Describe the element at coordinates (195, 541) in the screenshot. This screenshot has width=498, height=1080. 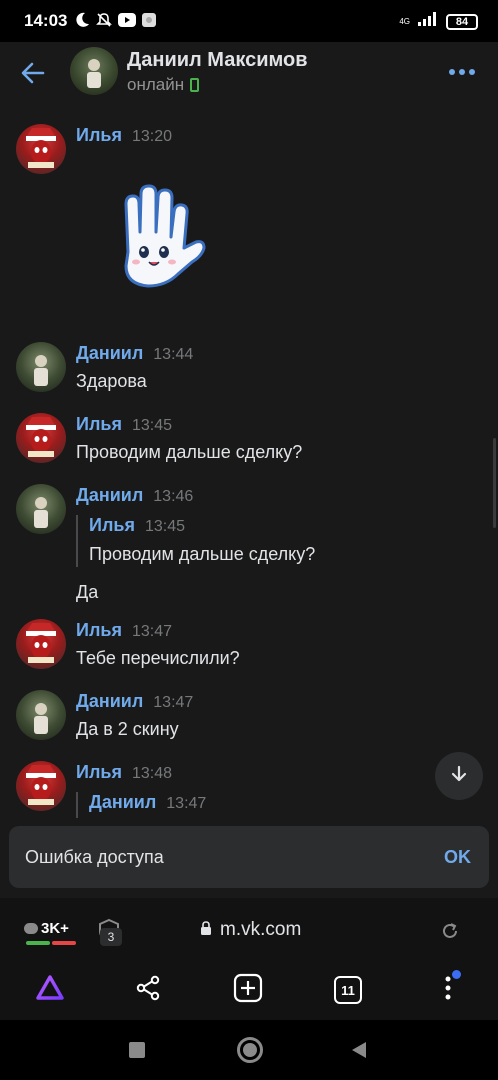
I see `reply-quote: Илья 13:45 Проводим дальше сделку?` at that location.